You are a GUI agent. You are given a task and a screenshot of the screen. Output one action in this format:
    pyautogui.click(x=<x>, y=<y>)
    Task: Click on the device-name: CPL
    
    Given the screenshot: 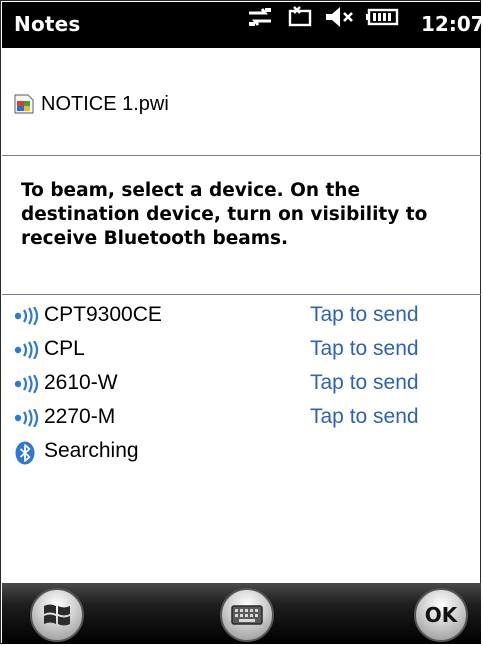 What is the action you would take?
    pyautogui.click(x=64, y=348)
    